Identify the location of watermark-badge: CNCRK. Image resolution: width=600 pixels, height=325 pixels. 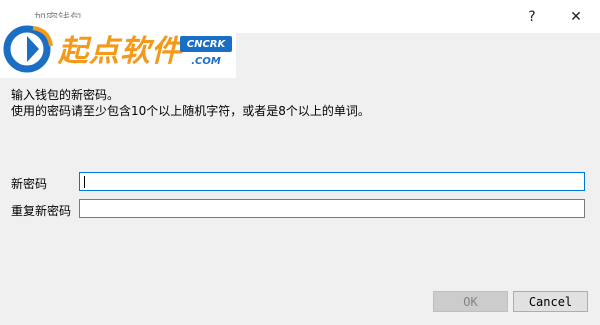
(206, 44).